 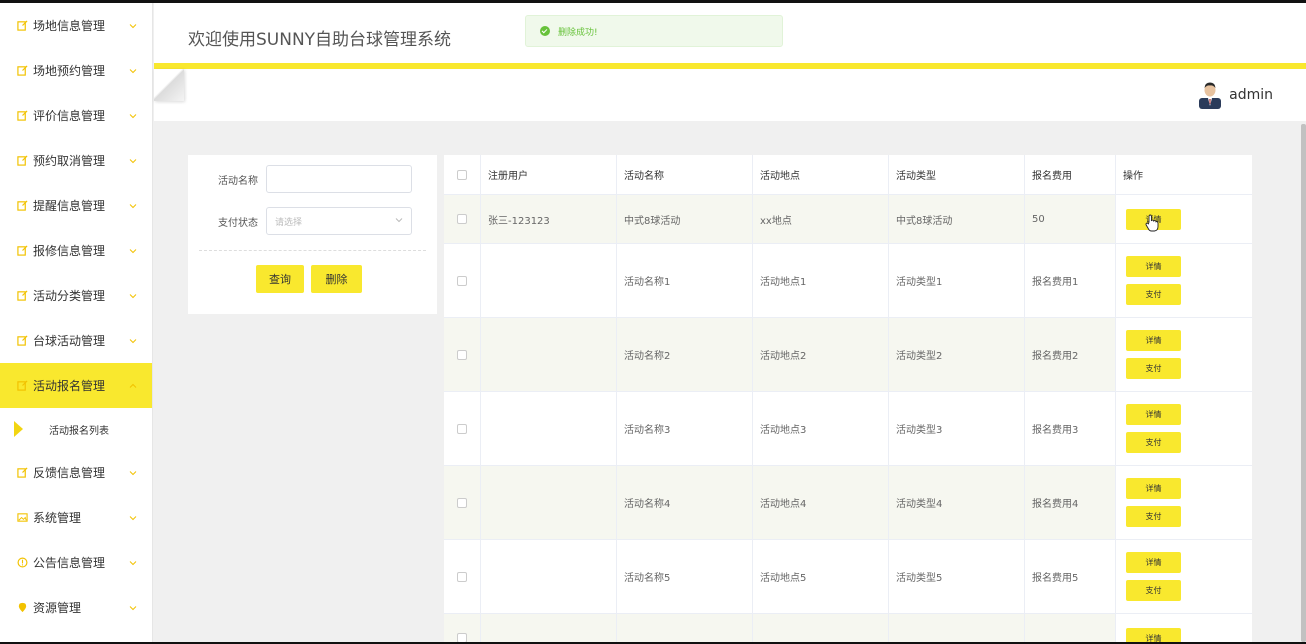 I want to click on sidebar-item: 资源管理, so click(x=76, y=607).